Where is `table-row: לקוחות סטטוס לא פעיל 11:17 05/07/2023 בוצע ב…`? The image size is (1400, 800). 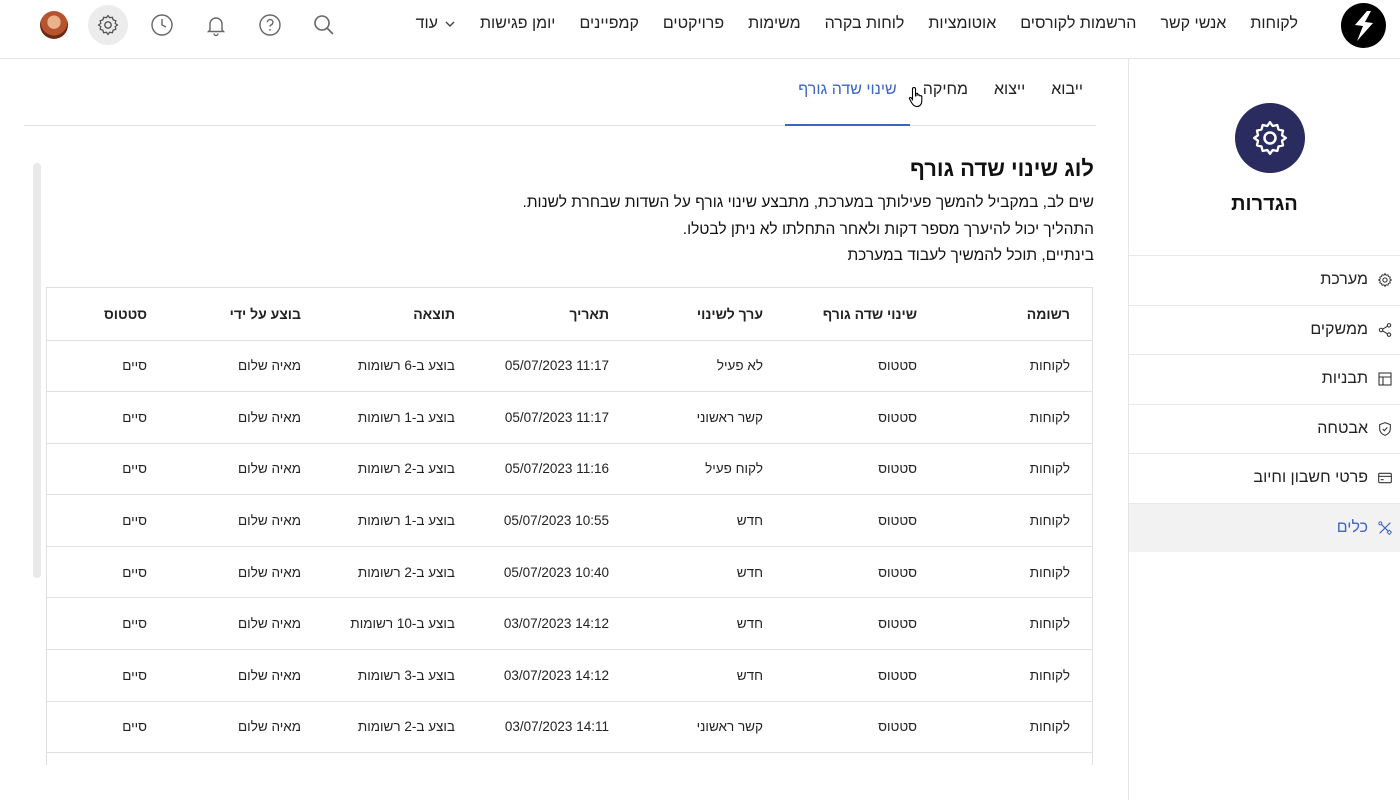 table-row: לקוחות סטטוס לא פעיל 11:17 05/07/2023 בוצע ב… is located at coordinates (569, 366).